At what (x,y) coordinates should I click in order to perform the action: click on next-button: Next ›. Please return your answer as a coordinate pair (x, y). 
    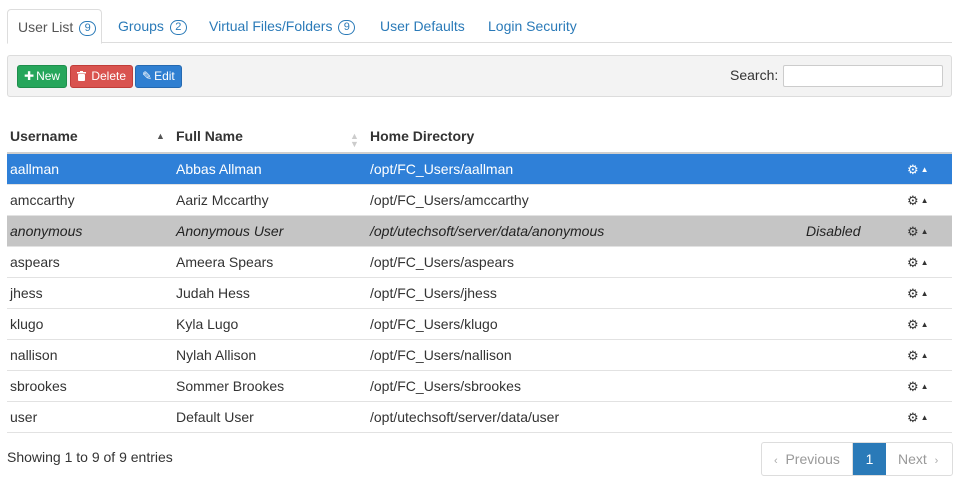
    Looking at the image, I should click on (919, 459).